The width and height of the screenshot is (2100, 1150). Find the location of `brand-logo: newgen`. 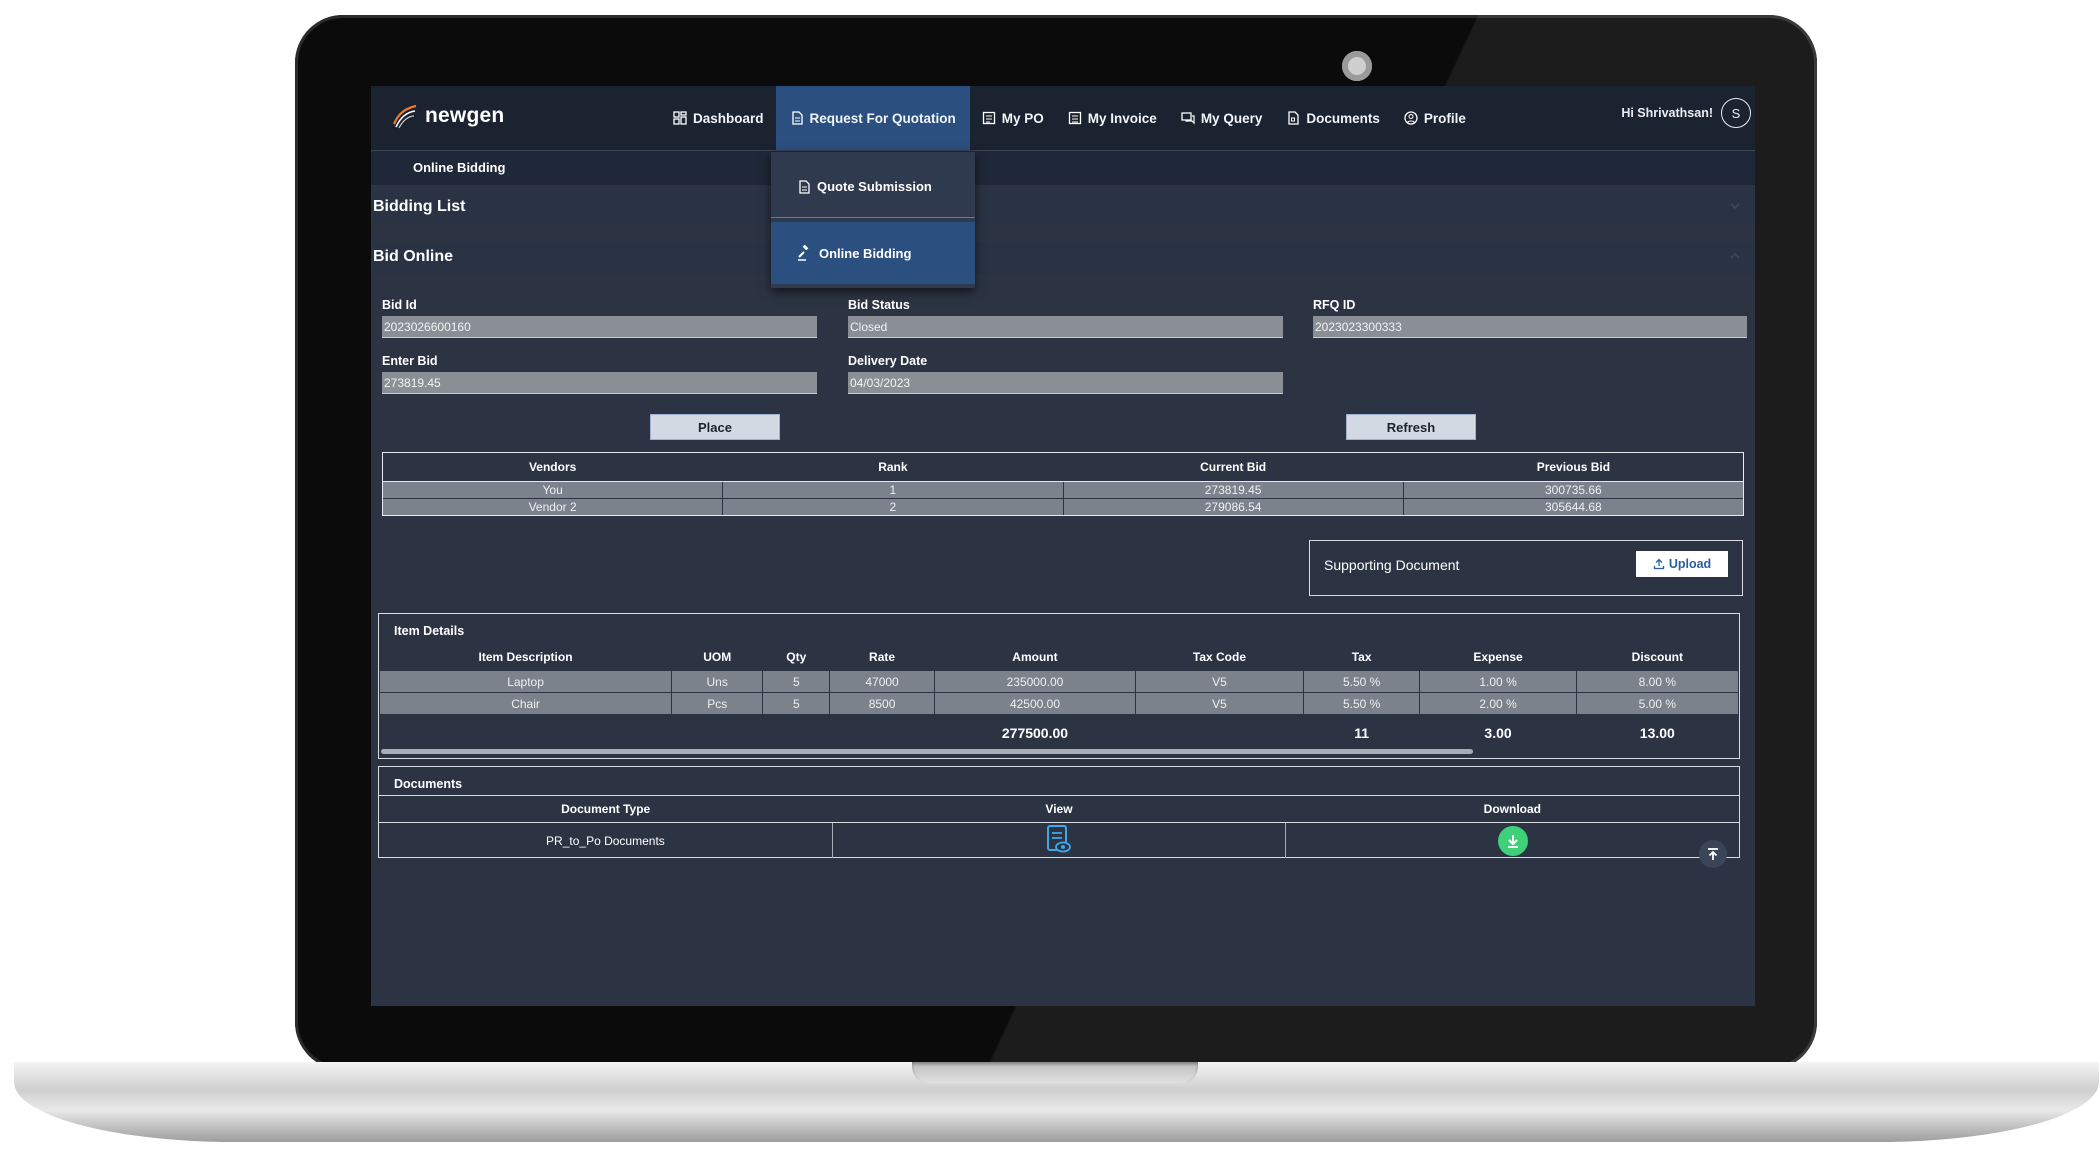

brand-logo: newgen is located at coordinates (447, 116).